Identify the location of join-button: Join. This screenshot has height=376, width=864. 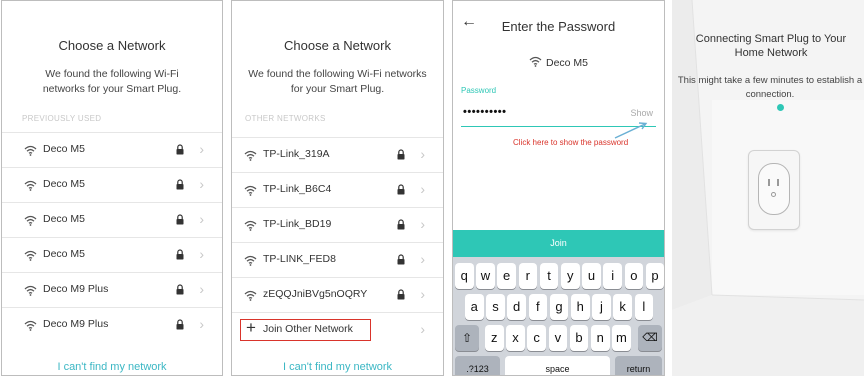
(558, 243).